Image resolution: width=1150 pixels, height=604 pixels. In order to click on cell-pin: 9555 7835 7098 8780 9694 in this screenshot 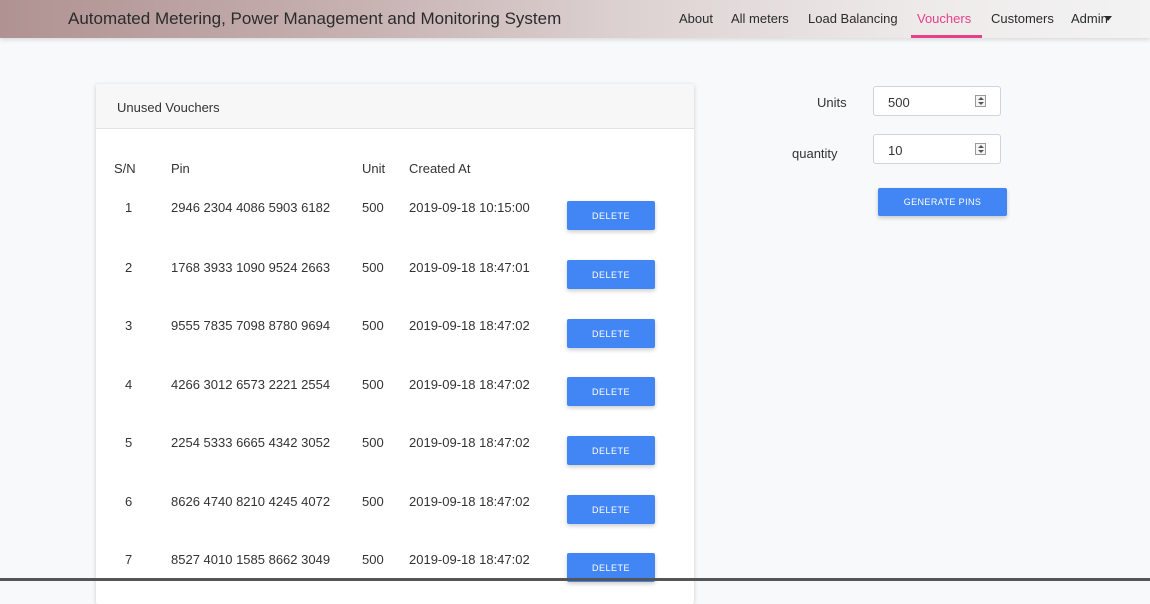, I will do `click(251, 325)`.